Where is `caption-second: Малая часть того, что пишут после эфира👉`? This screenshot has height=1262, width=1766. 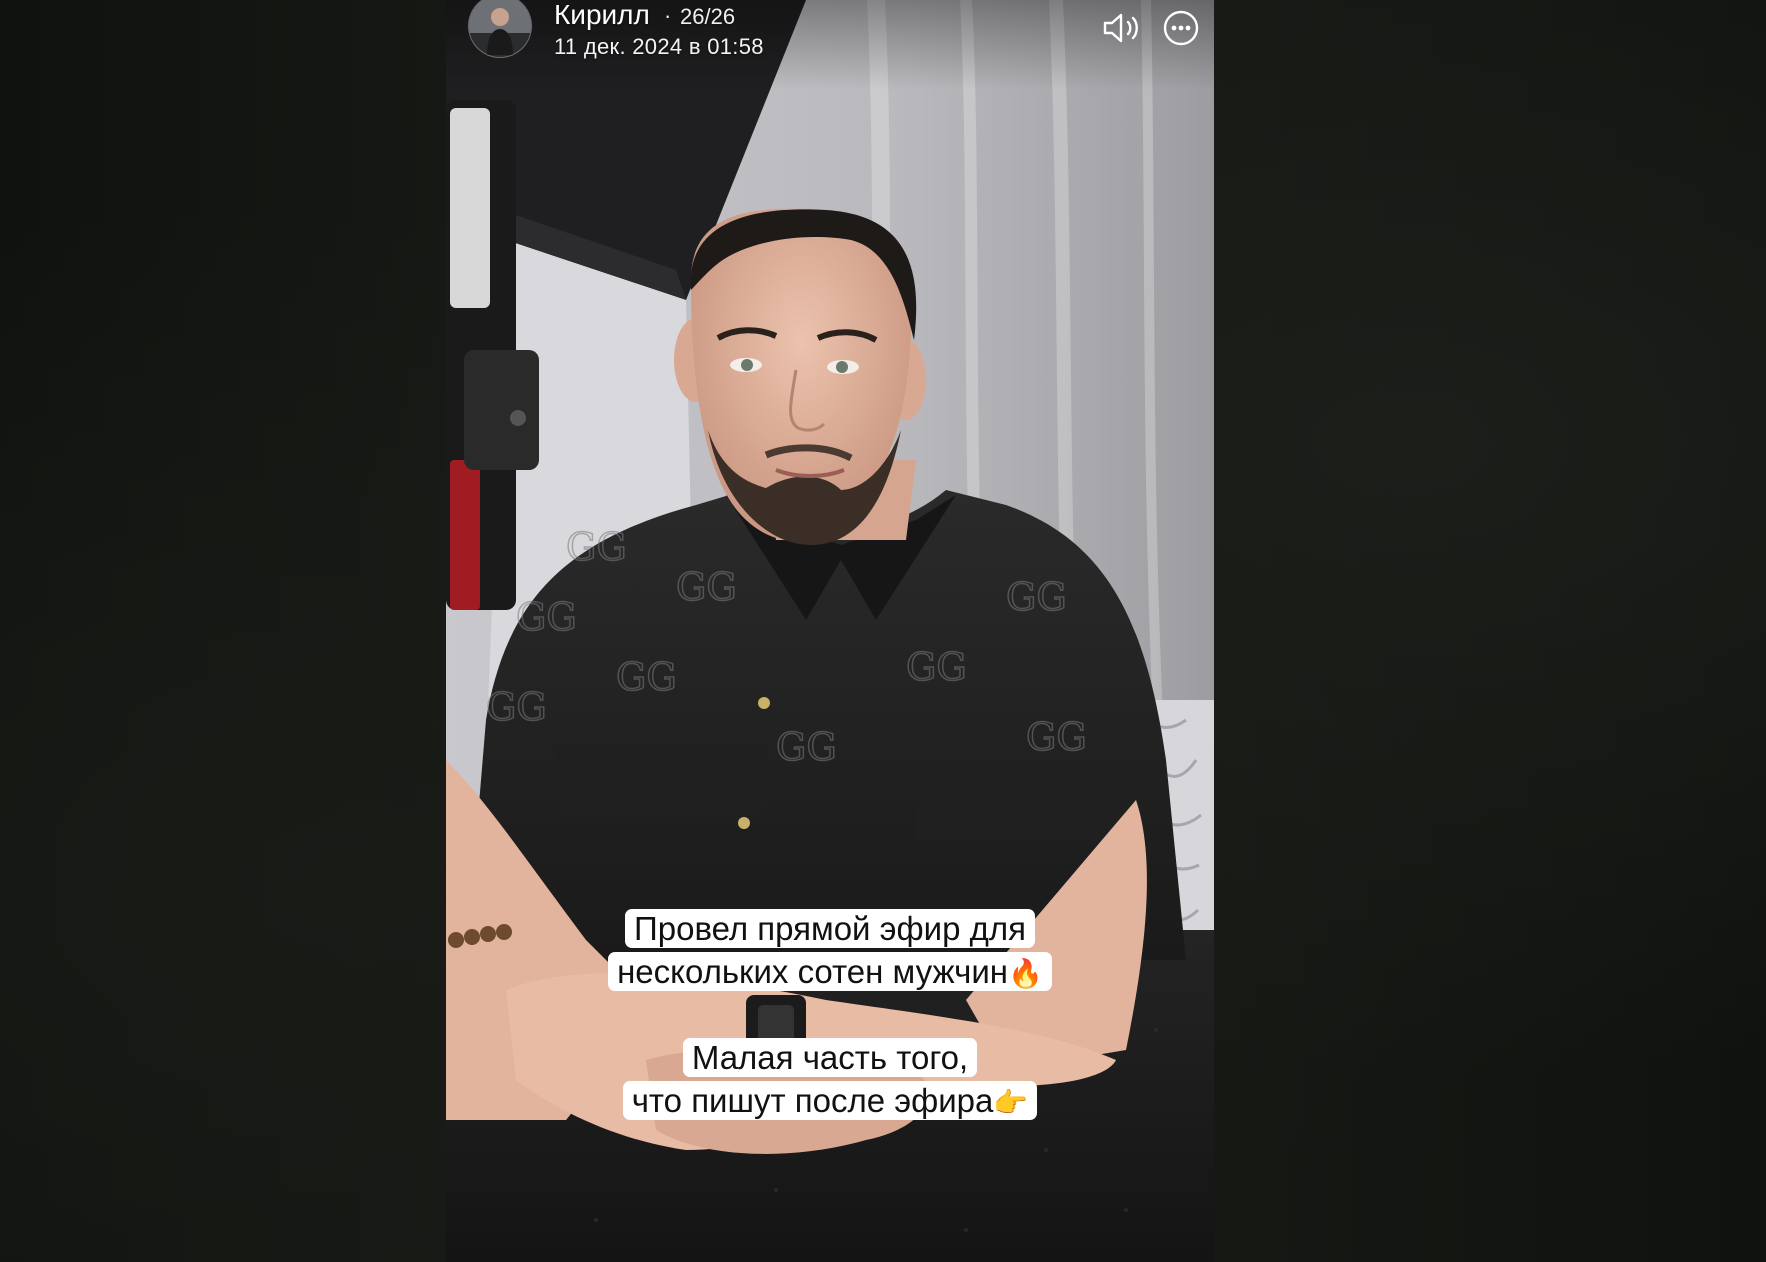
caption-second: Малая часть того, что пишут после эфира👉 is located at coordinates (830, 1080).